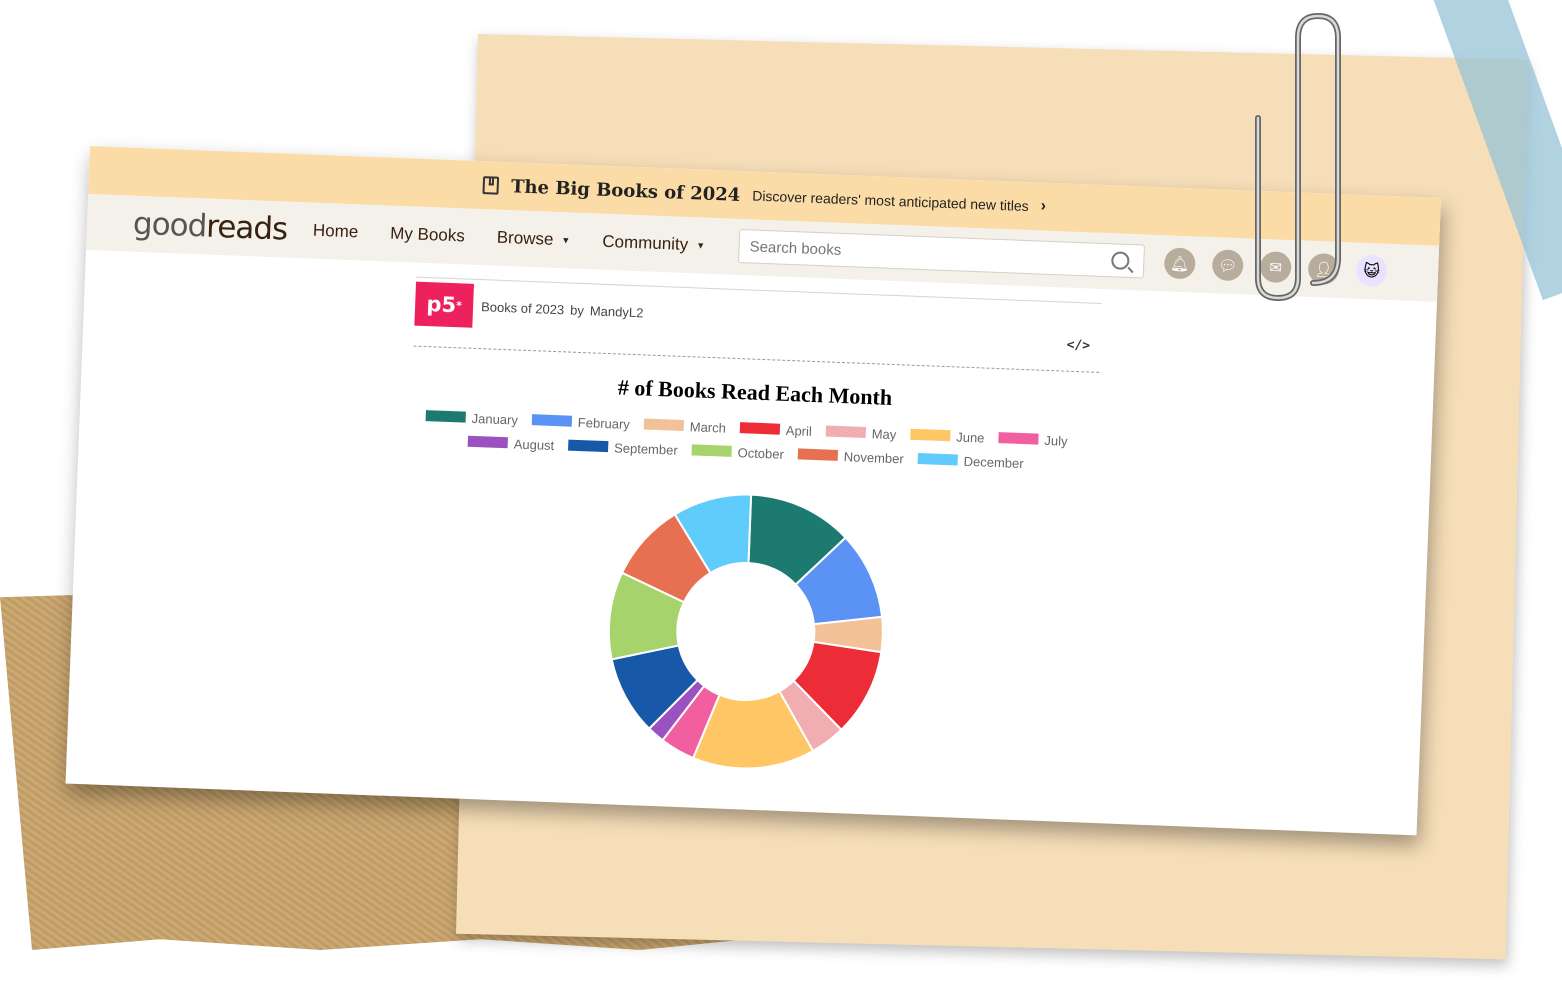 The width and height of the screenshot is (1562, 982). I want to click on legend-label-october: October, so click(760, 453).